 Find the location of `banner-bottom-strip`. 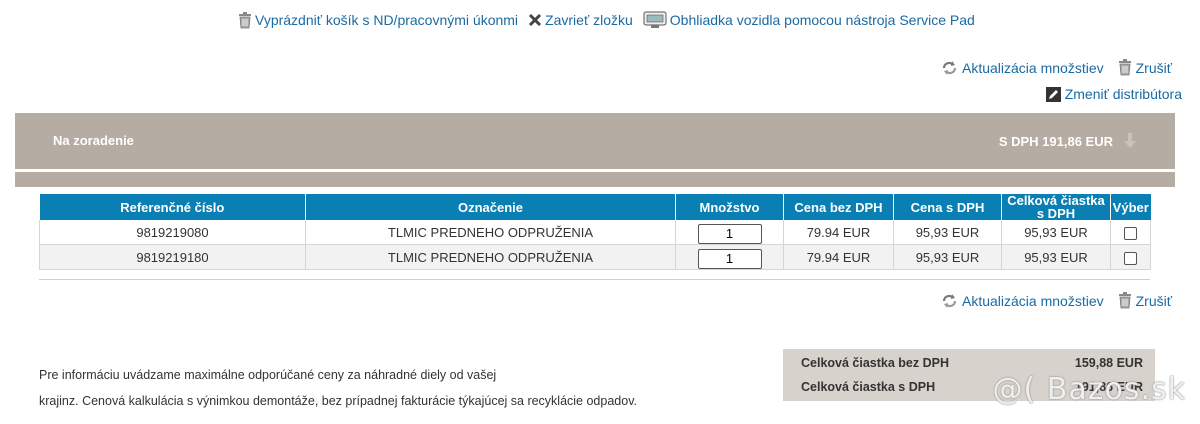

banner-bottom-strip is located at coordinates (595, 179).